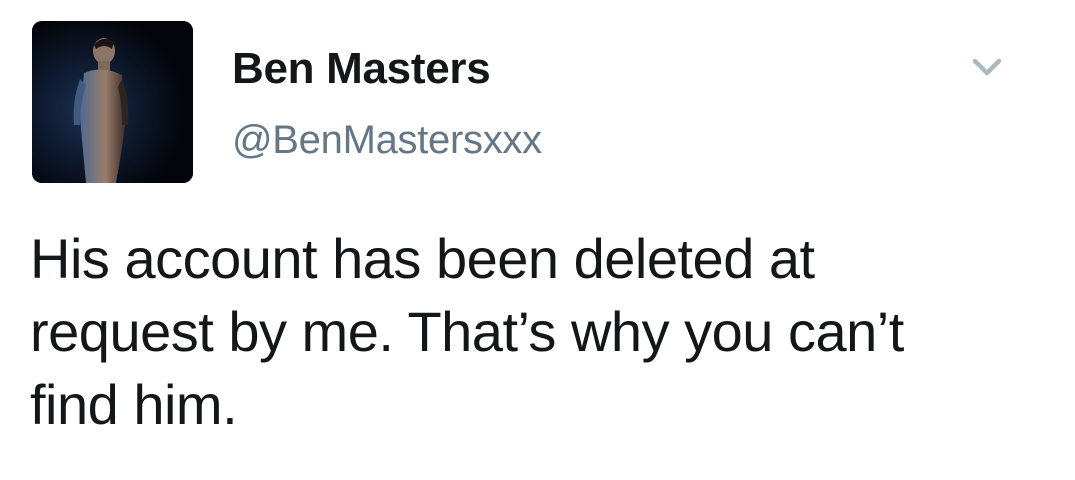  Describe the element at coordinates (422, 258) in the screenshot. I see `tweet-text-line: His account has been deleted at` at that location.